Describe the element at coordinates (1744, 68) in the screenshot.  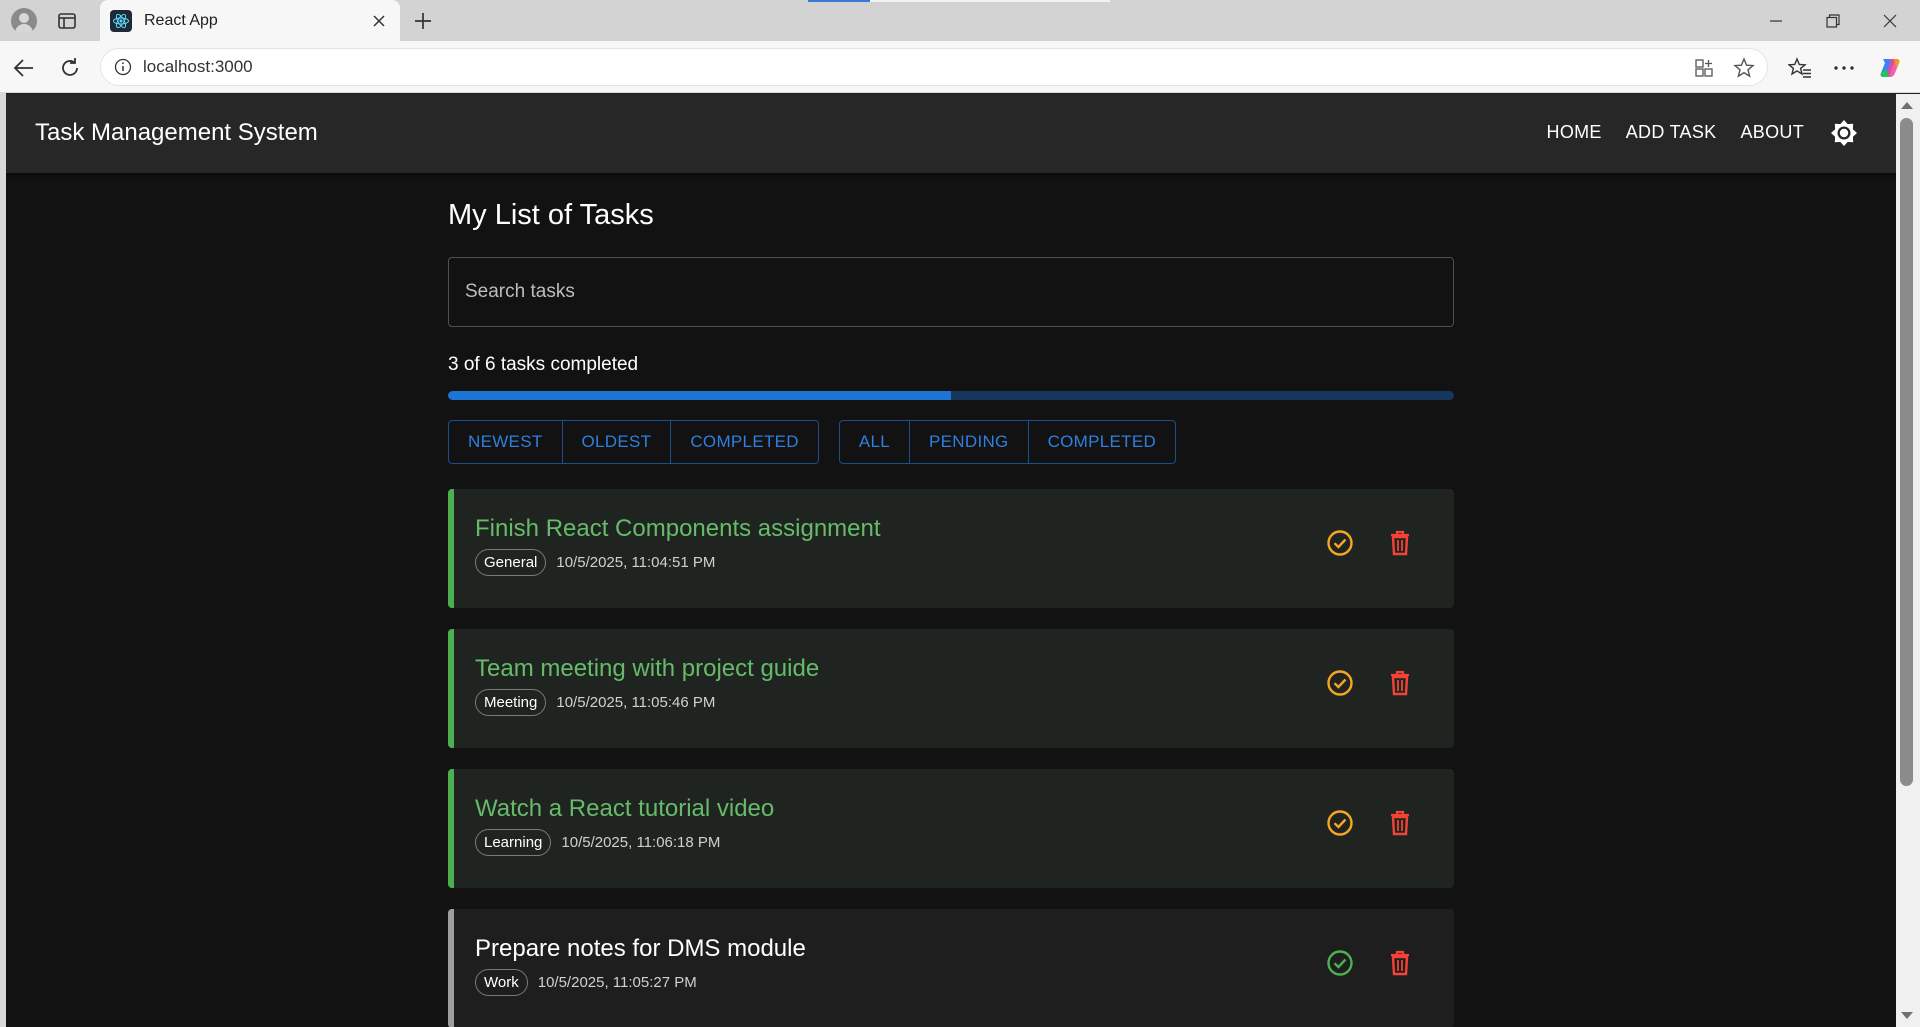
I see `favorite-star-icon` at that location.